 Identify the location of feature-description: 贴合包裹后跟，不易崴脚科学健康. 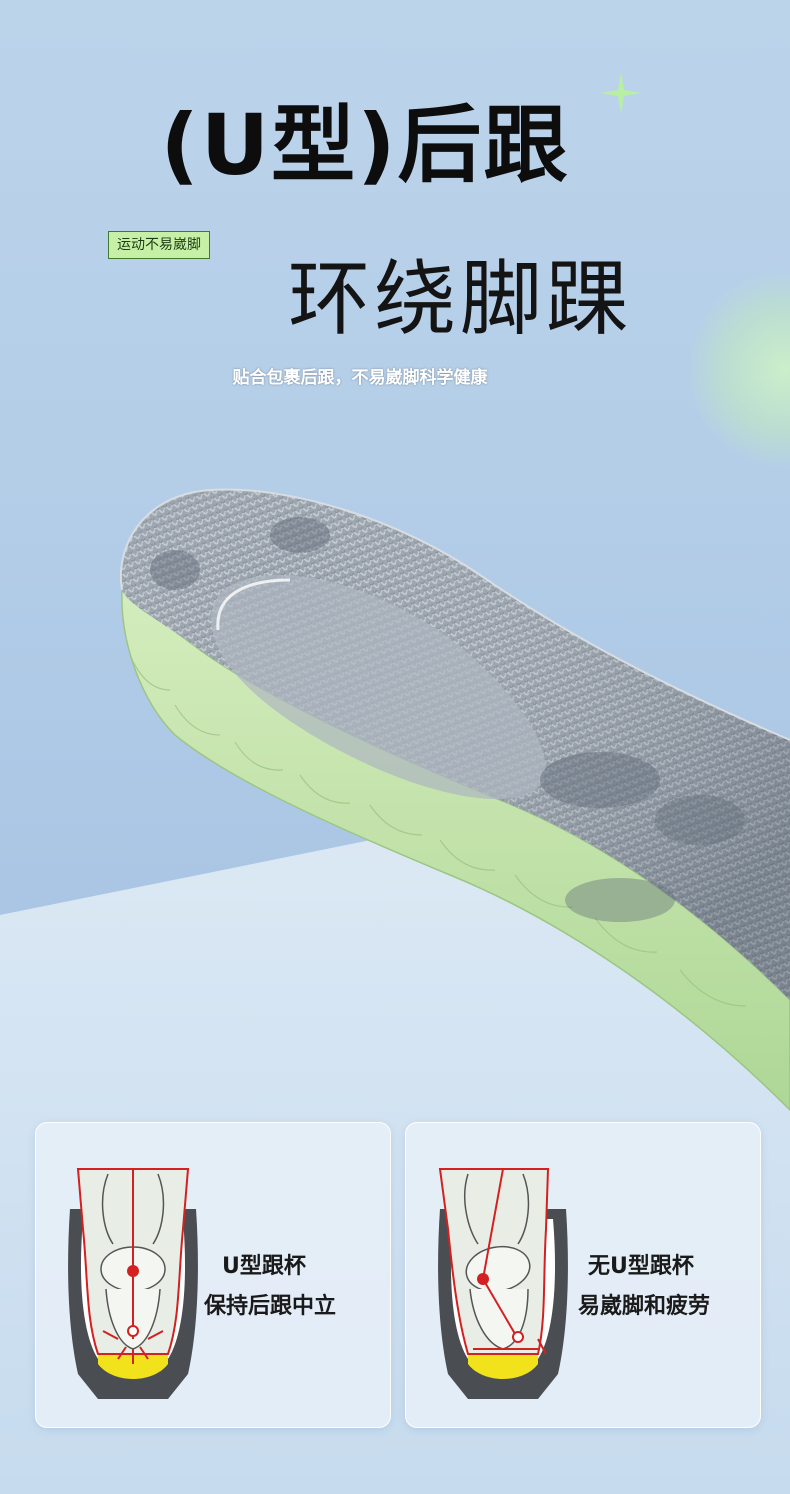
(360, 378).